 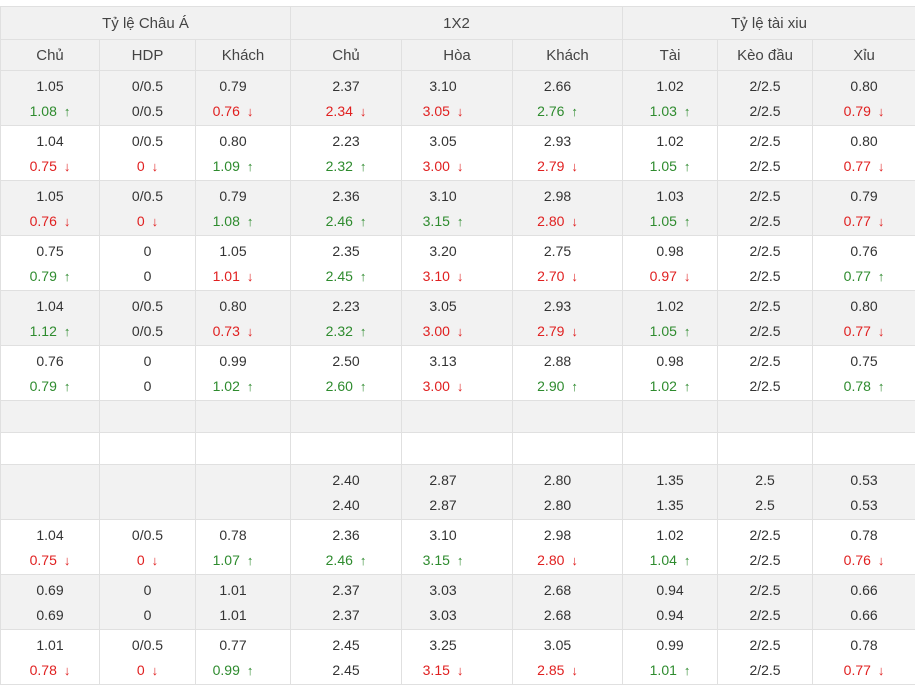 What do you see at coordinates (148, 589) in the screenshot?
I see `cell-open-asia-hdp: 0` at bounding box center [148, 589].